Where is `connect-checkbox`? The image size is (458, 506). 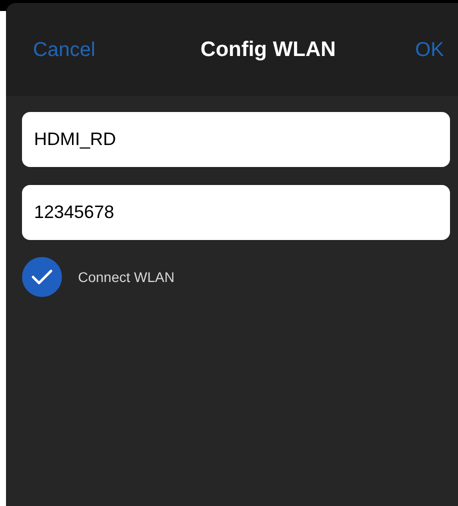 connect-checkbox is located at coordinates (42, 277).